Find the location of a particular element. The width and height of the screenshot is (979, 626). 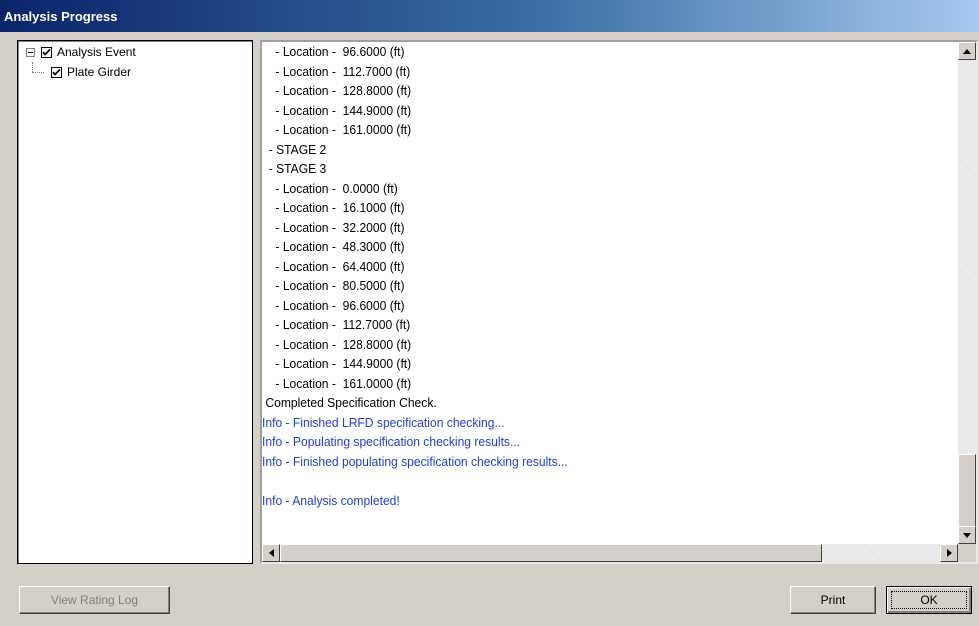

print-button: Print is located at coordinates (833, 600).